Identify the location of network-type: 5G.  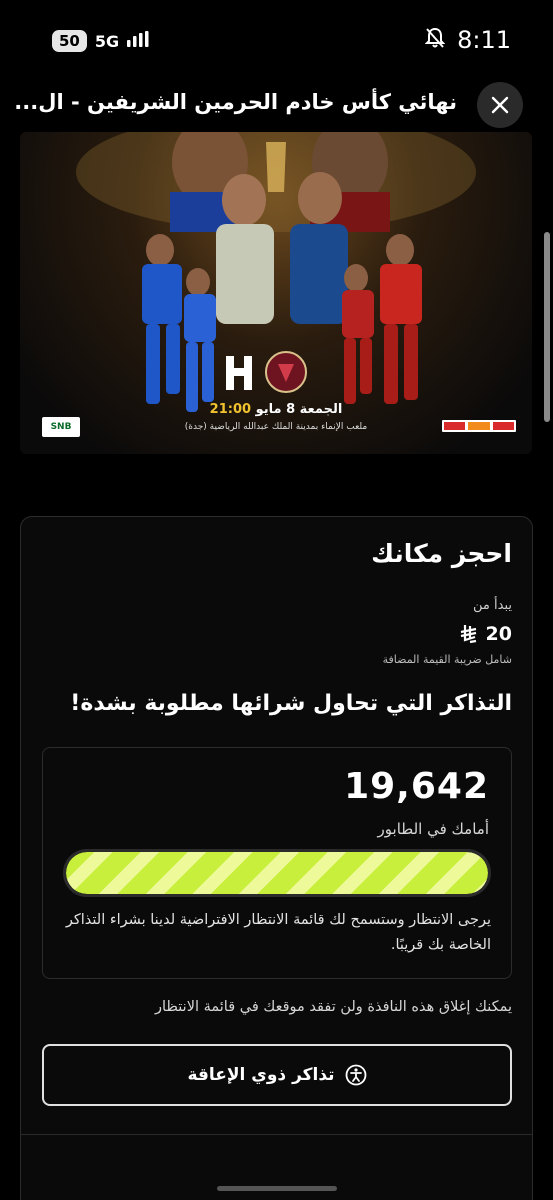
(107, 41).